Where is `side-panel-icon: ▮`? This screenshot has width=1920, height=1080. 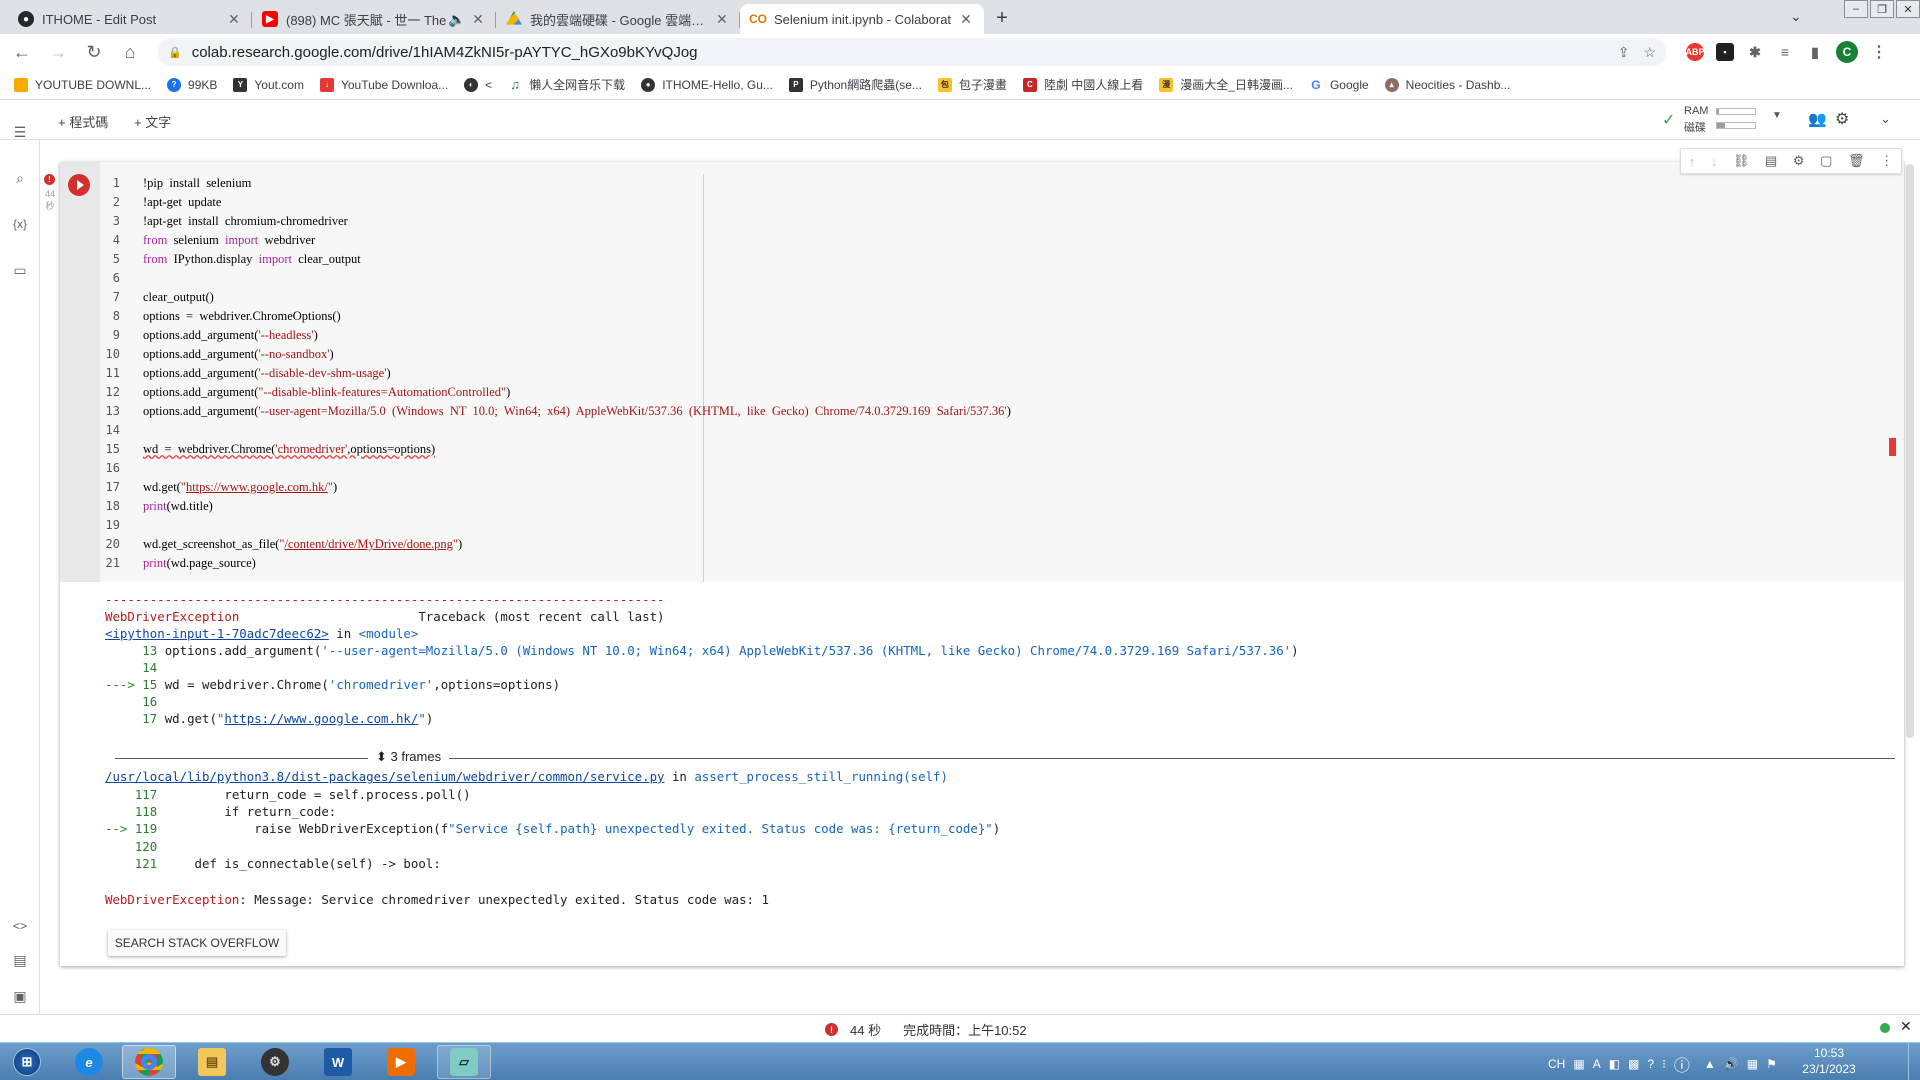
side-panel-icon: ▮ is located at coordinates (1815, 52).